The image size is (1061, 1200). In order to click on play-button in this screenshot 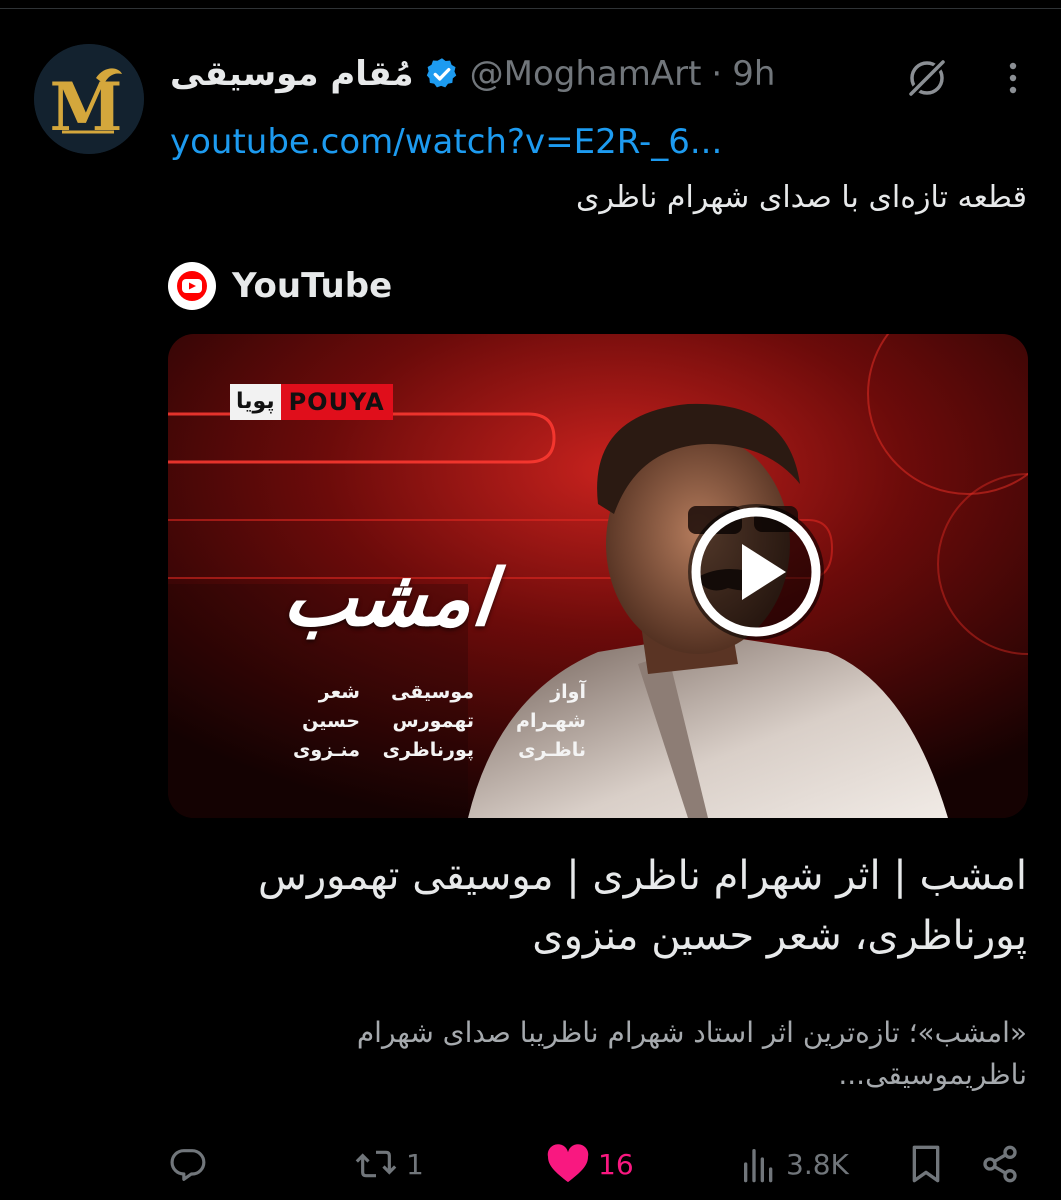, I will do `click(756, 572)`.